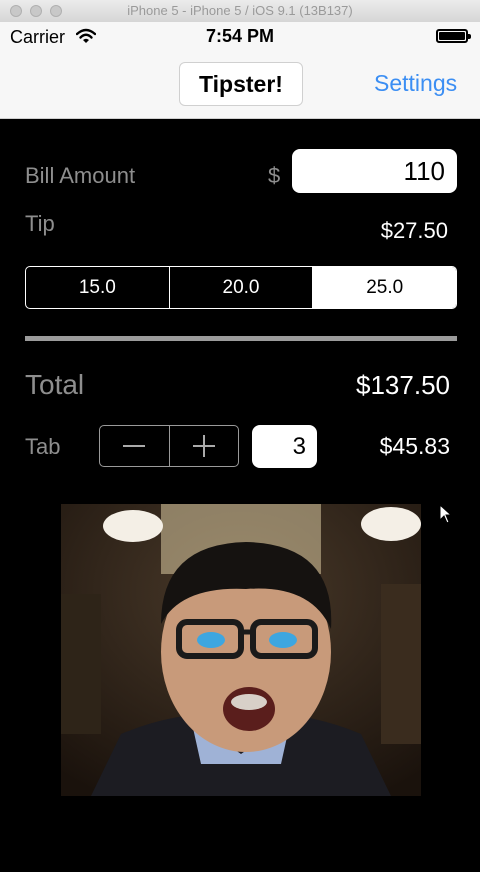 This screenshot has width=480, height=872. I want to click on bill-amount-label: Bill Amount, so click(80, 175).